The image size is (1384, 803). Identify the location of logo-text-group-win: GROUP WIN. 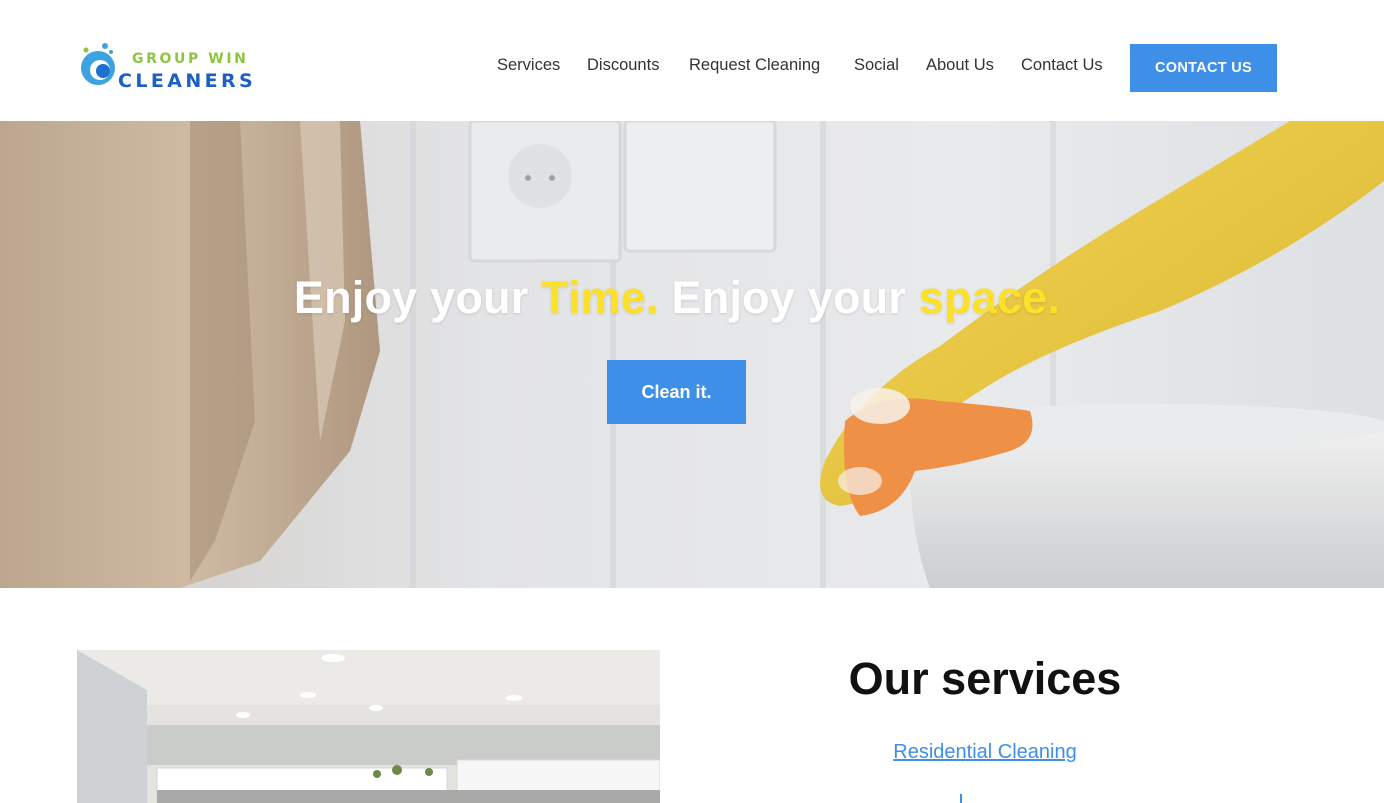
(190, 59).